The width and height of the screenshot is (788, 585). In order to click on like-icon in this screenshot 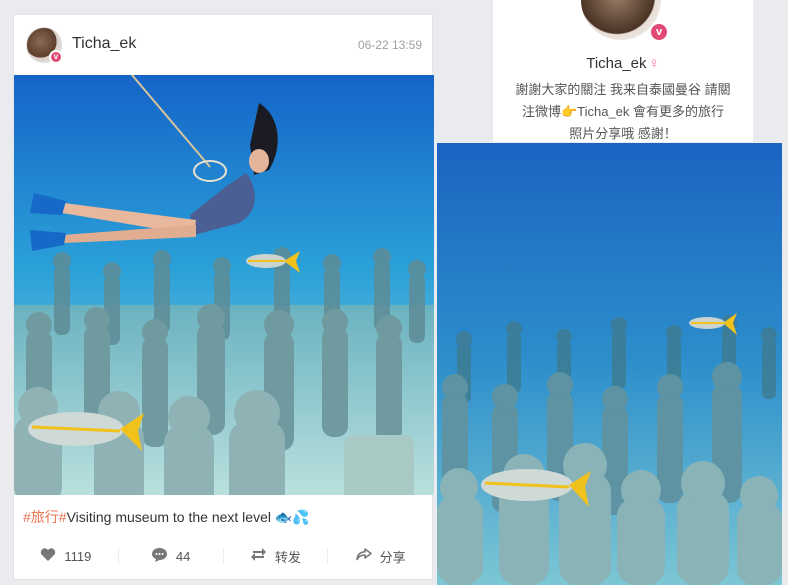, I will do `click(48, 556)`.